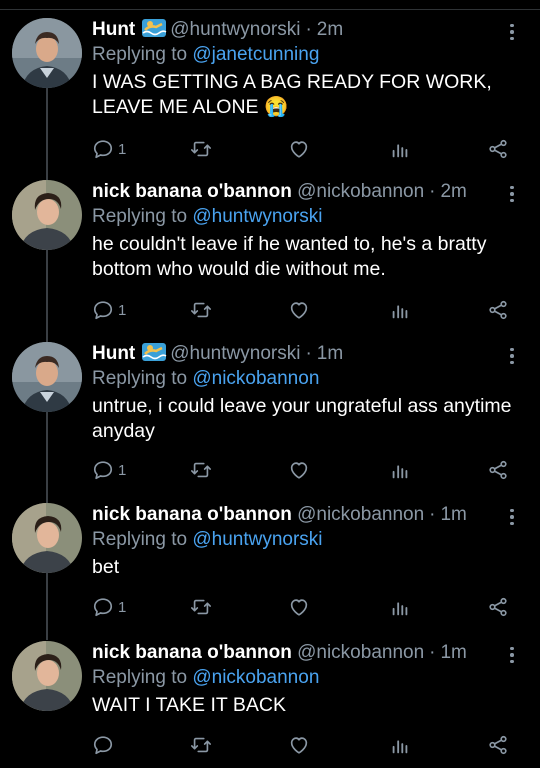  I want to click on tweet-text: WAIT I TAKE IT BACK, so click(189, 705).